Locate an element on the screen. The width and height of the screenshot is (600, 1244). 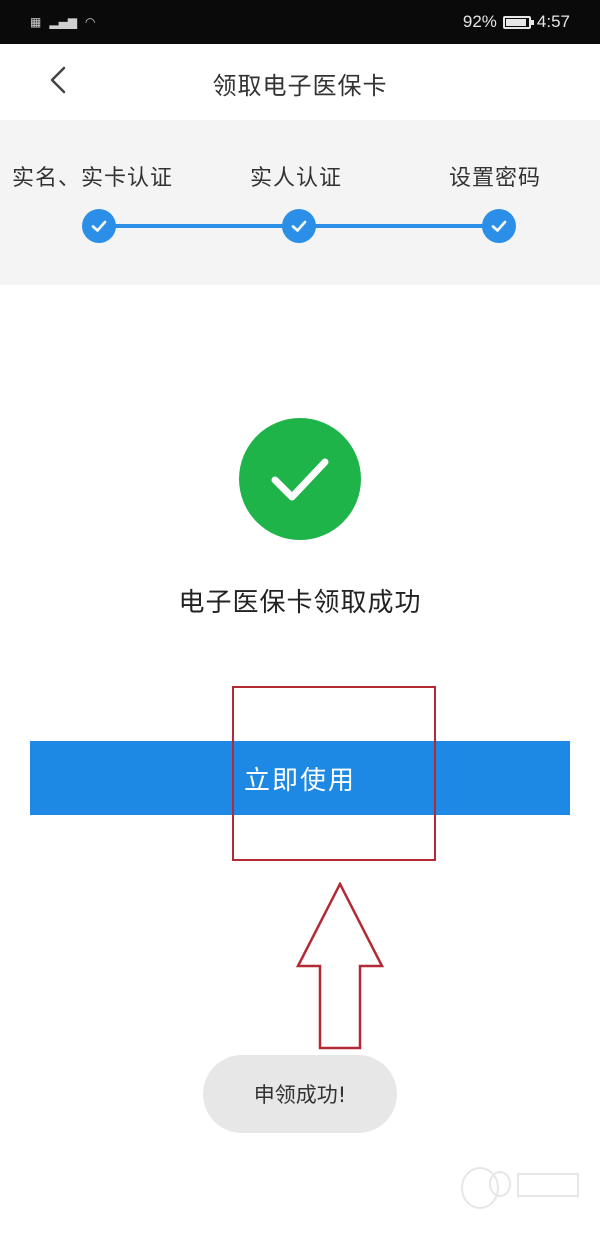
step-label-2: 实人认证 is located at coordinates (296, 178).